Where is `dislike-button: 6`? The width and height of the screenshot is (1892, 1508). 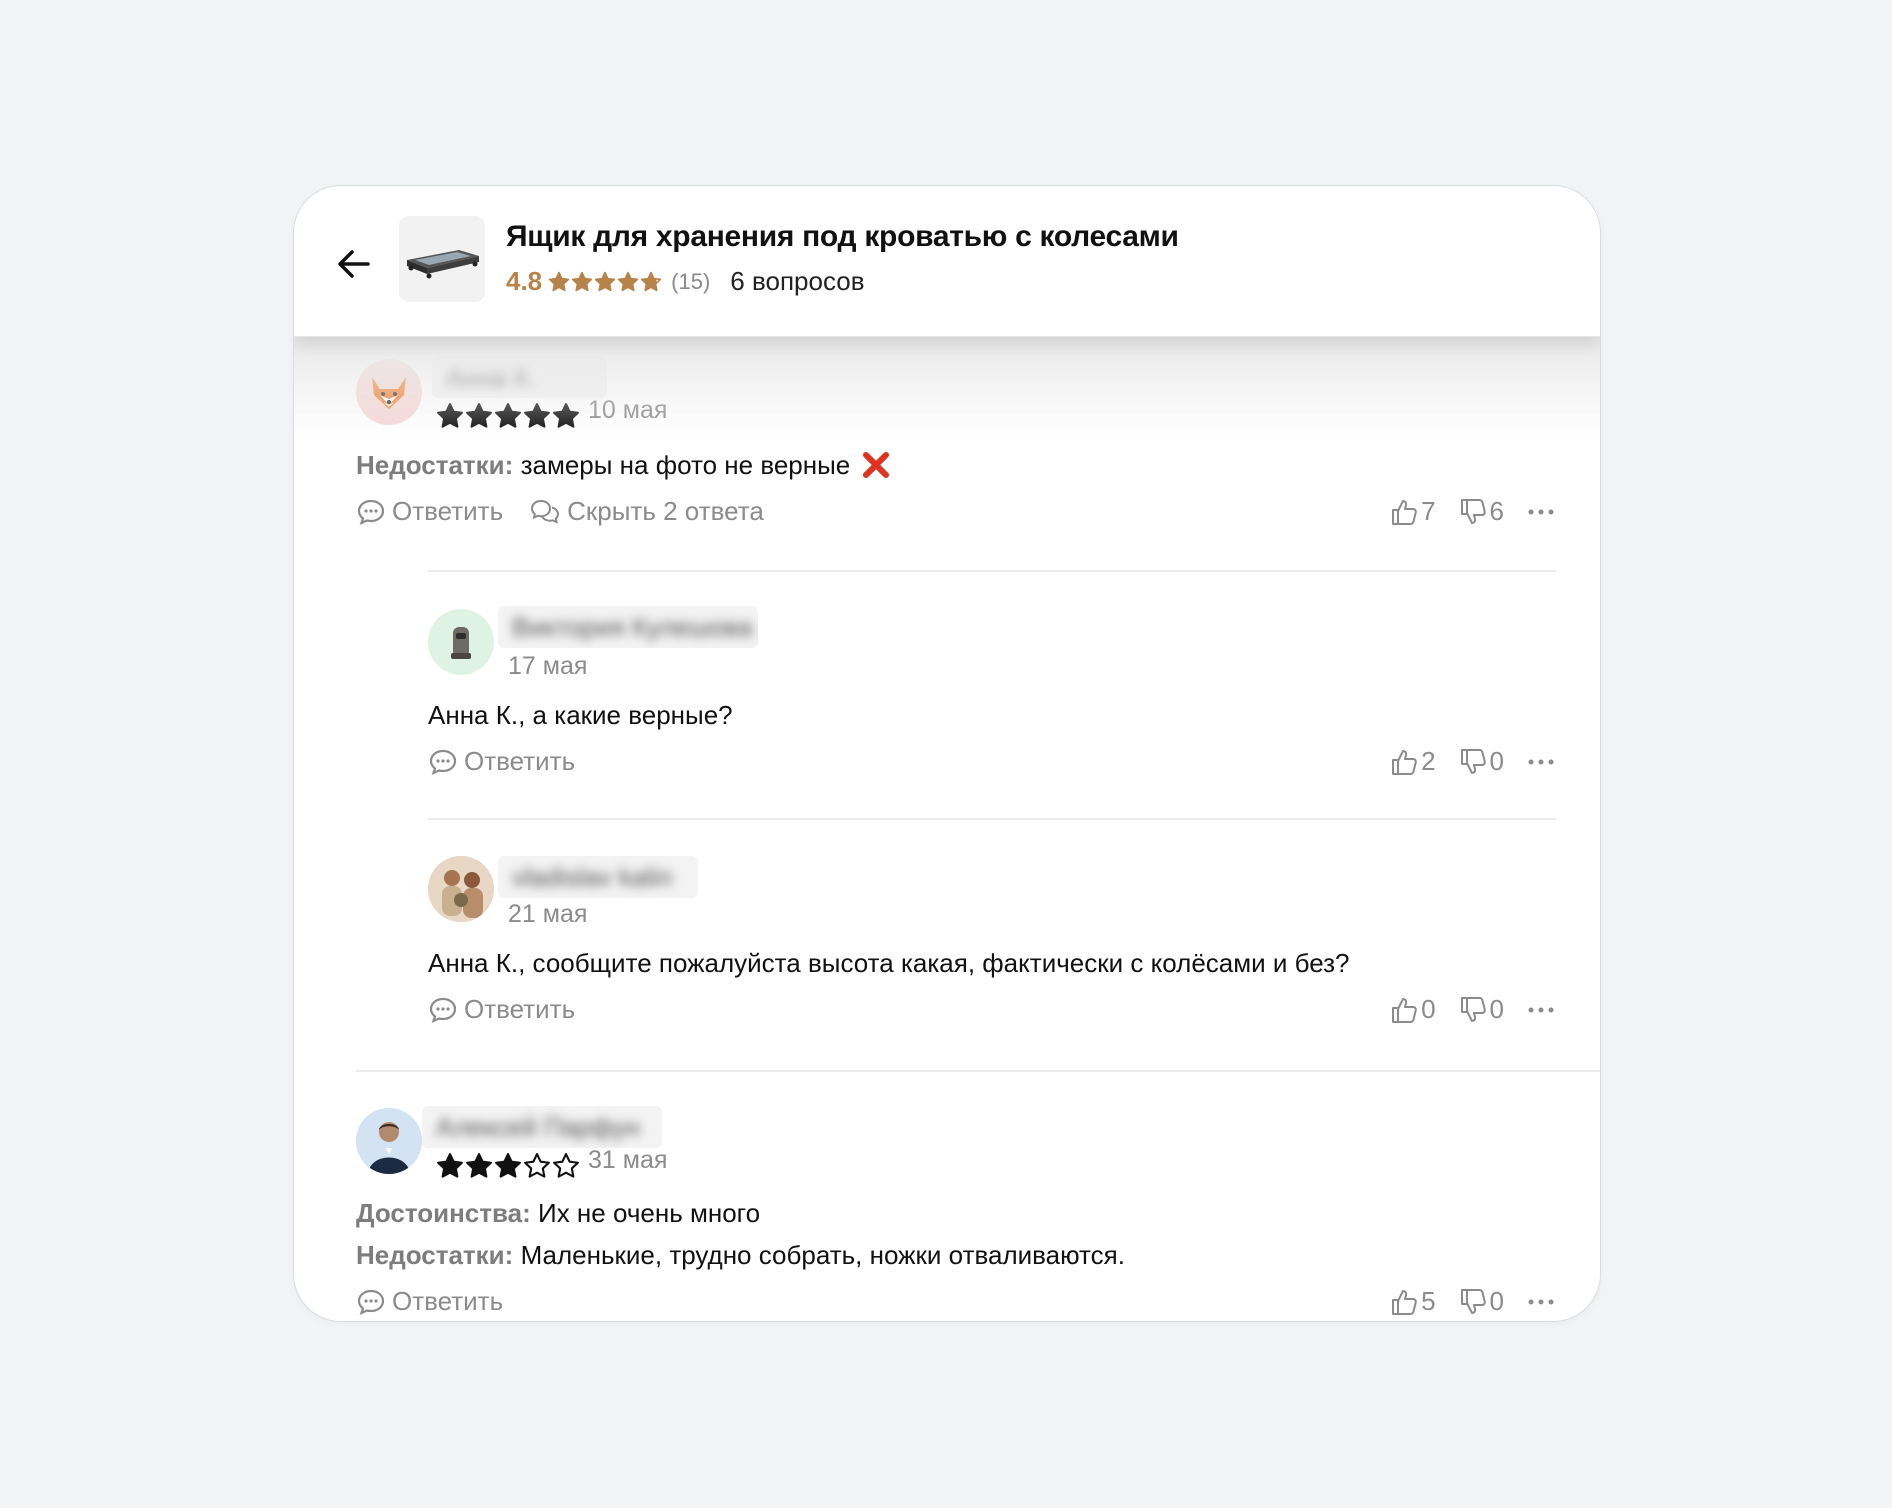
dislike-button: 6 is located at coordinates (1481, 511).